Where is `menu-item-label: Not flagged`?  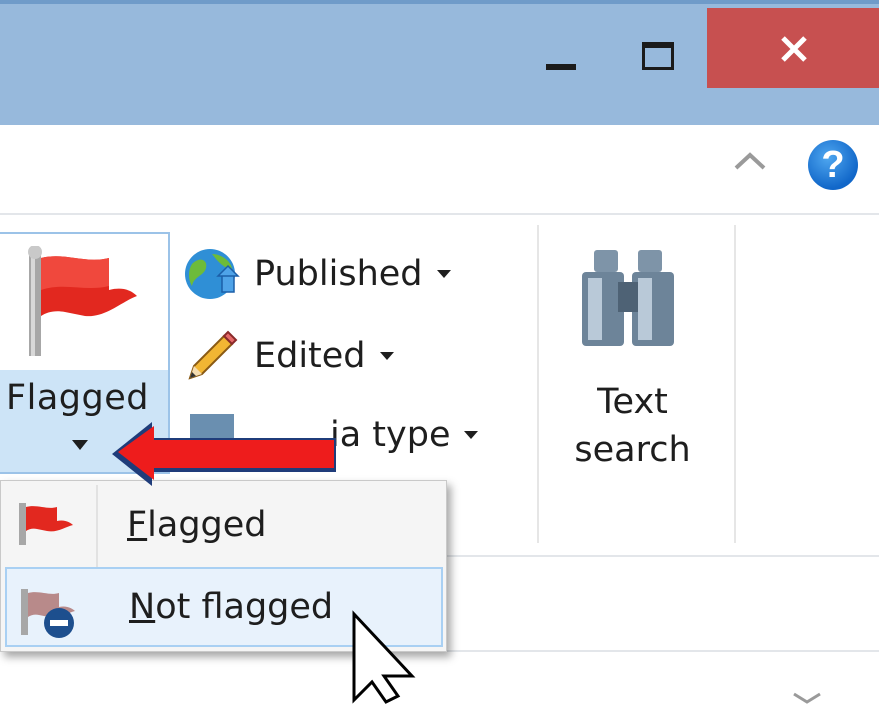
menu-item-label: Not flagged is located at coordinates (231, 607).